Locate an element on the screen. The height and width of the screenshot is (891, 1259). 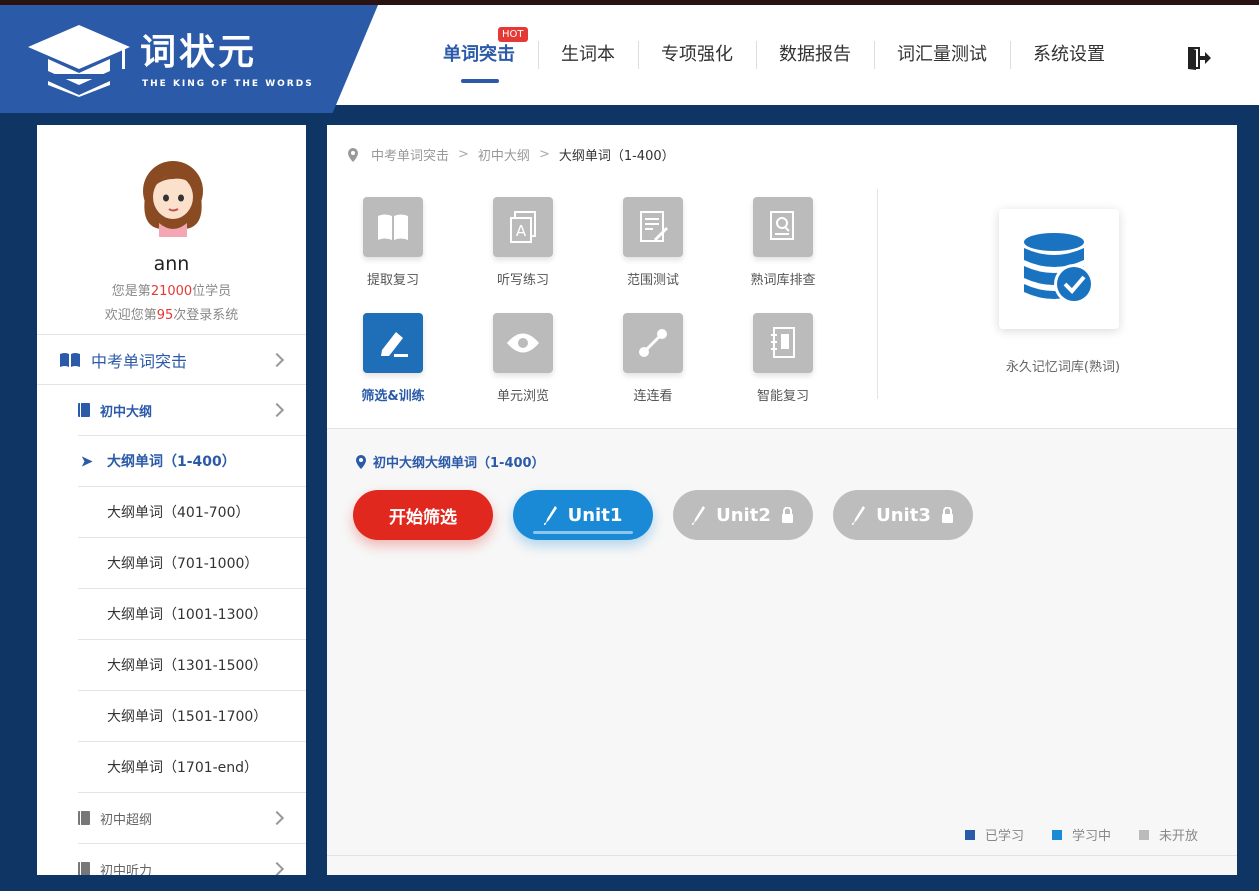
eye-icon is located at coordinates (523, 343).